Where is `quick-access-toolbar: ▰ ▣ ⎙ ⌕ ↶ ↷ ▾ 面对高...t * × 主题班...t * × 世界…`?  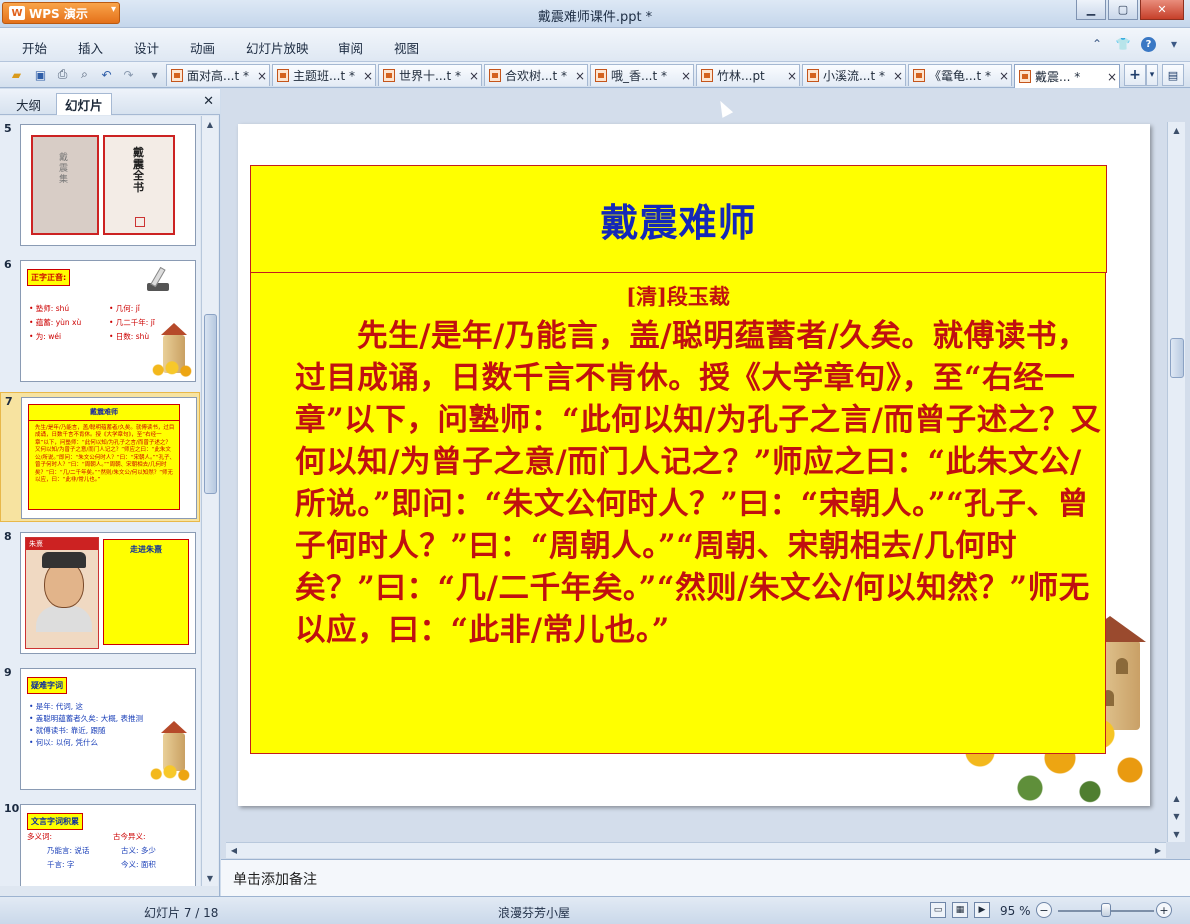
quick-access-toolbar: ▰ ▣ ⎙ ⌕ ↶ ↷ ▾ 面对高...t * × 主题班...t * × 世界… is located at coordinates (595, 75).